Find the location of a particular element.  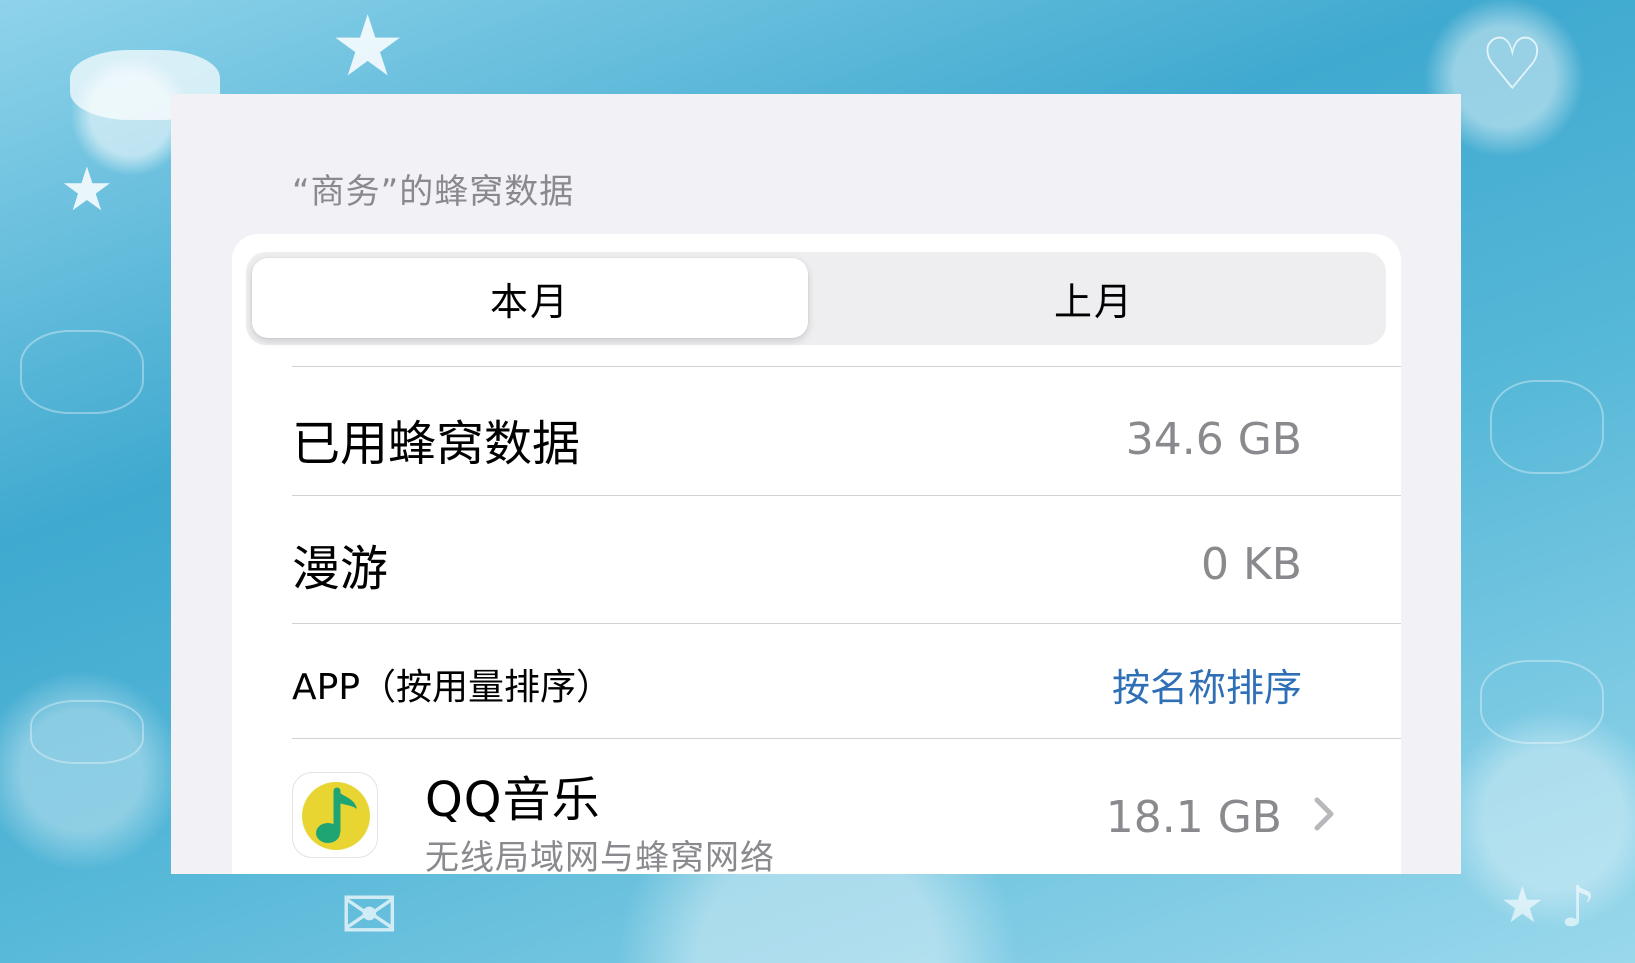

roaming-label: 漫游 is located at coordinates (340, 569).